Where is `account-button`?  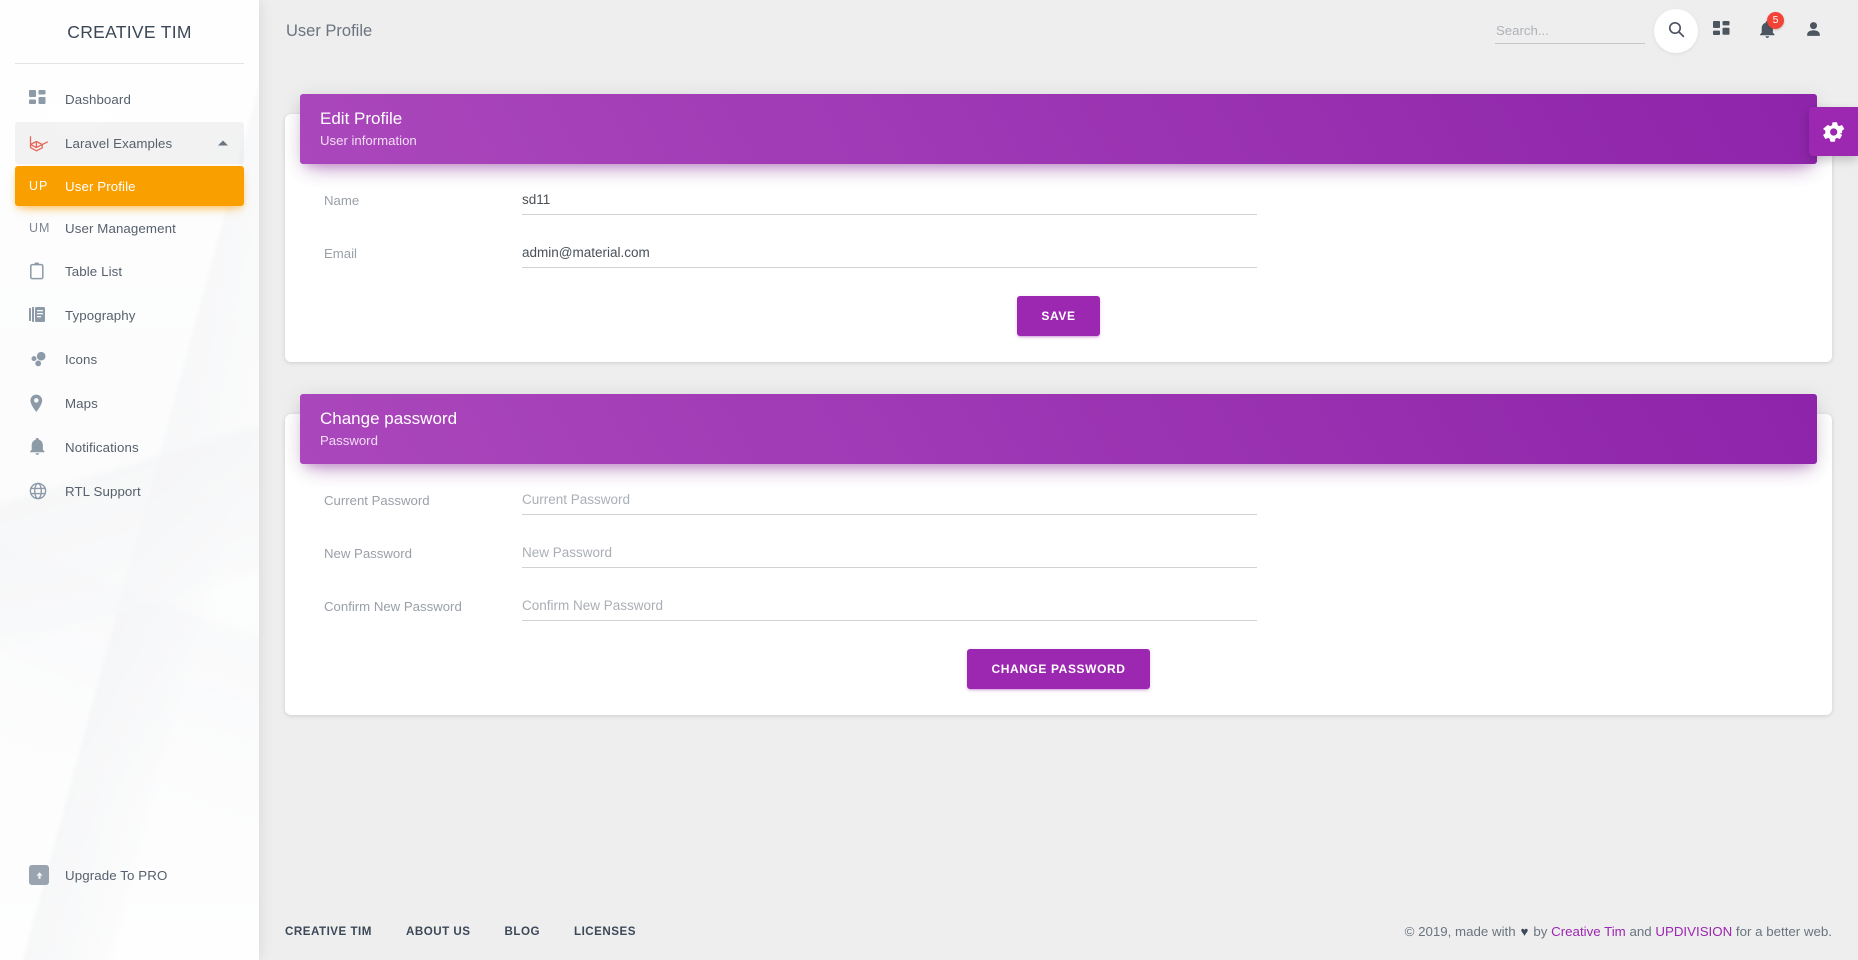 account-button is located at coordinates (1813, 31).